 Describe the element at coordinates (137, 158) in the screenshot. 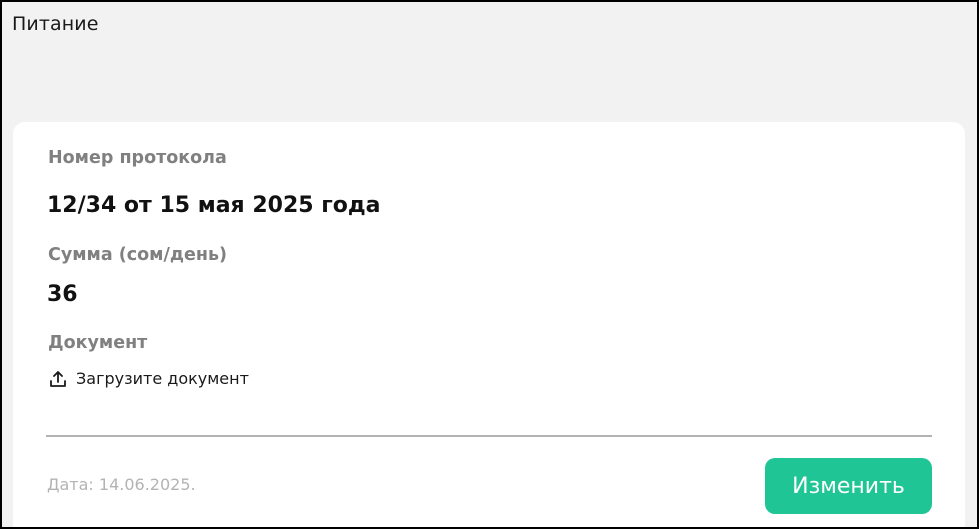

I see `protocol-number-label: Номер протокола` at that location.